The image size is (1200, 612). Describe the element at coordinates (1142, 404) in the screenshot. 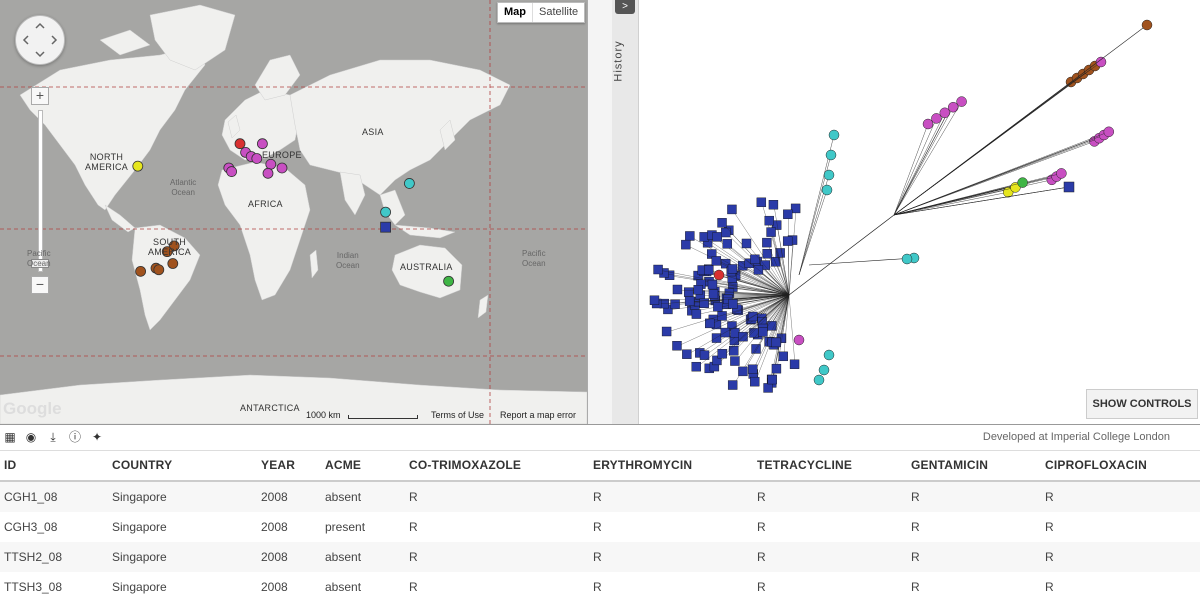

I see `show-controls-button: SHOW CONTROLS` at that location.